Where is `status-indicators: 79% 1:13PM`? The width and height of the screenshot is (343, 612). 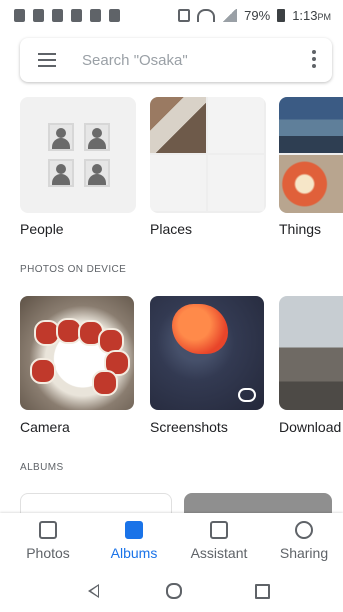 status-indicators: 79% 1:13PM is located at coordinates (254, 15).